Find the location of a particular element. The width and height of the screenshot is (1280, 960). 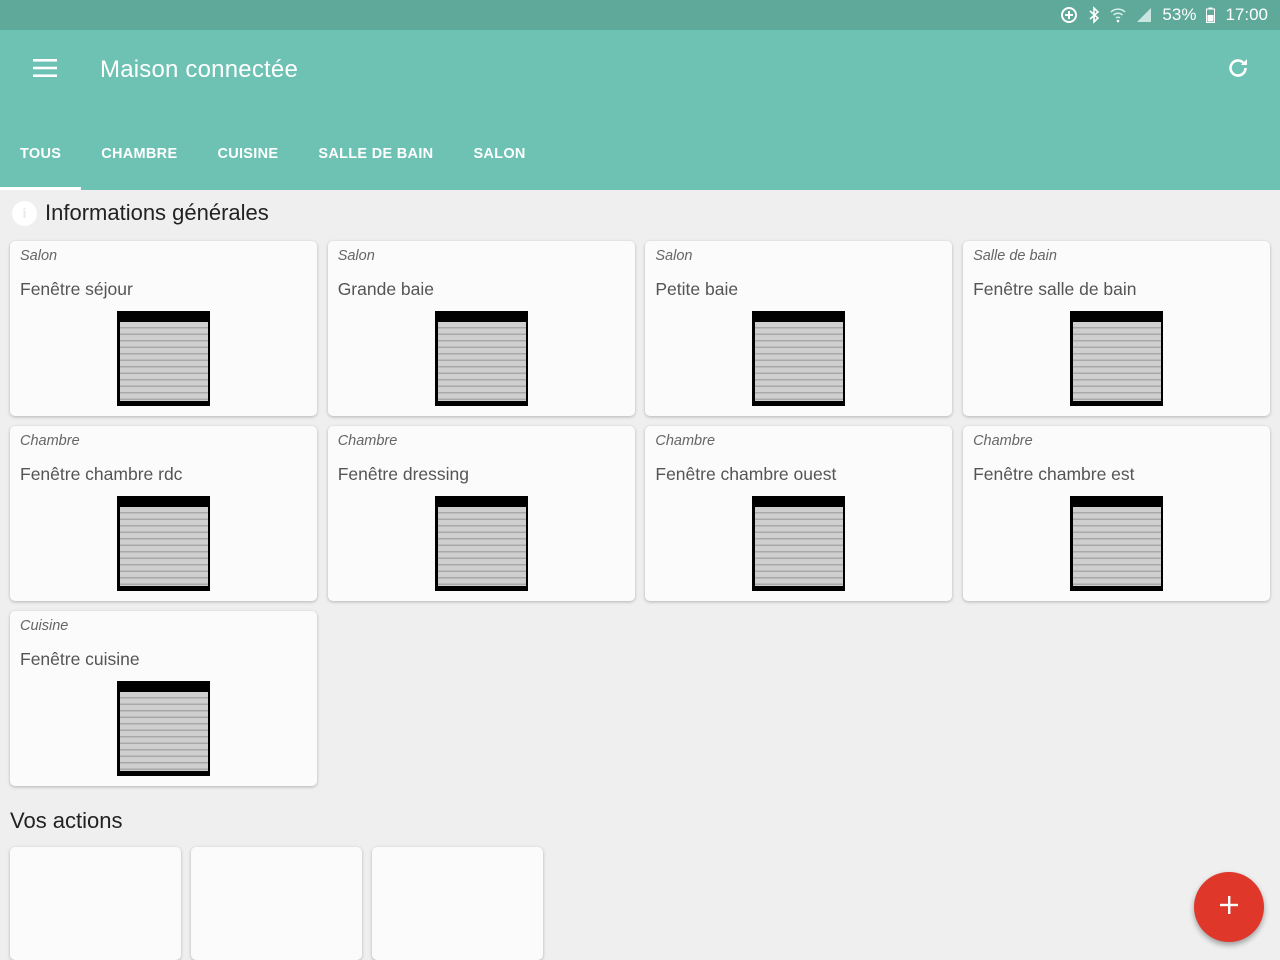

data-saver-icon is located at coordinates (1069, 15).